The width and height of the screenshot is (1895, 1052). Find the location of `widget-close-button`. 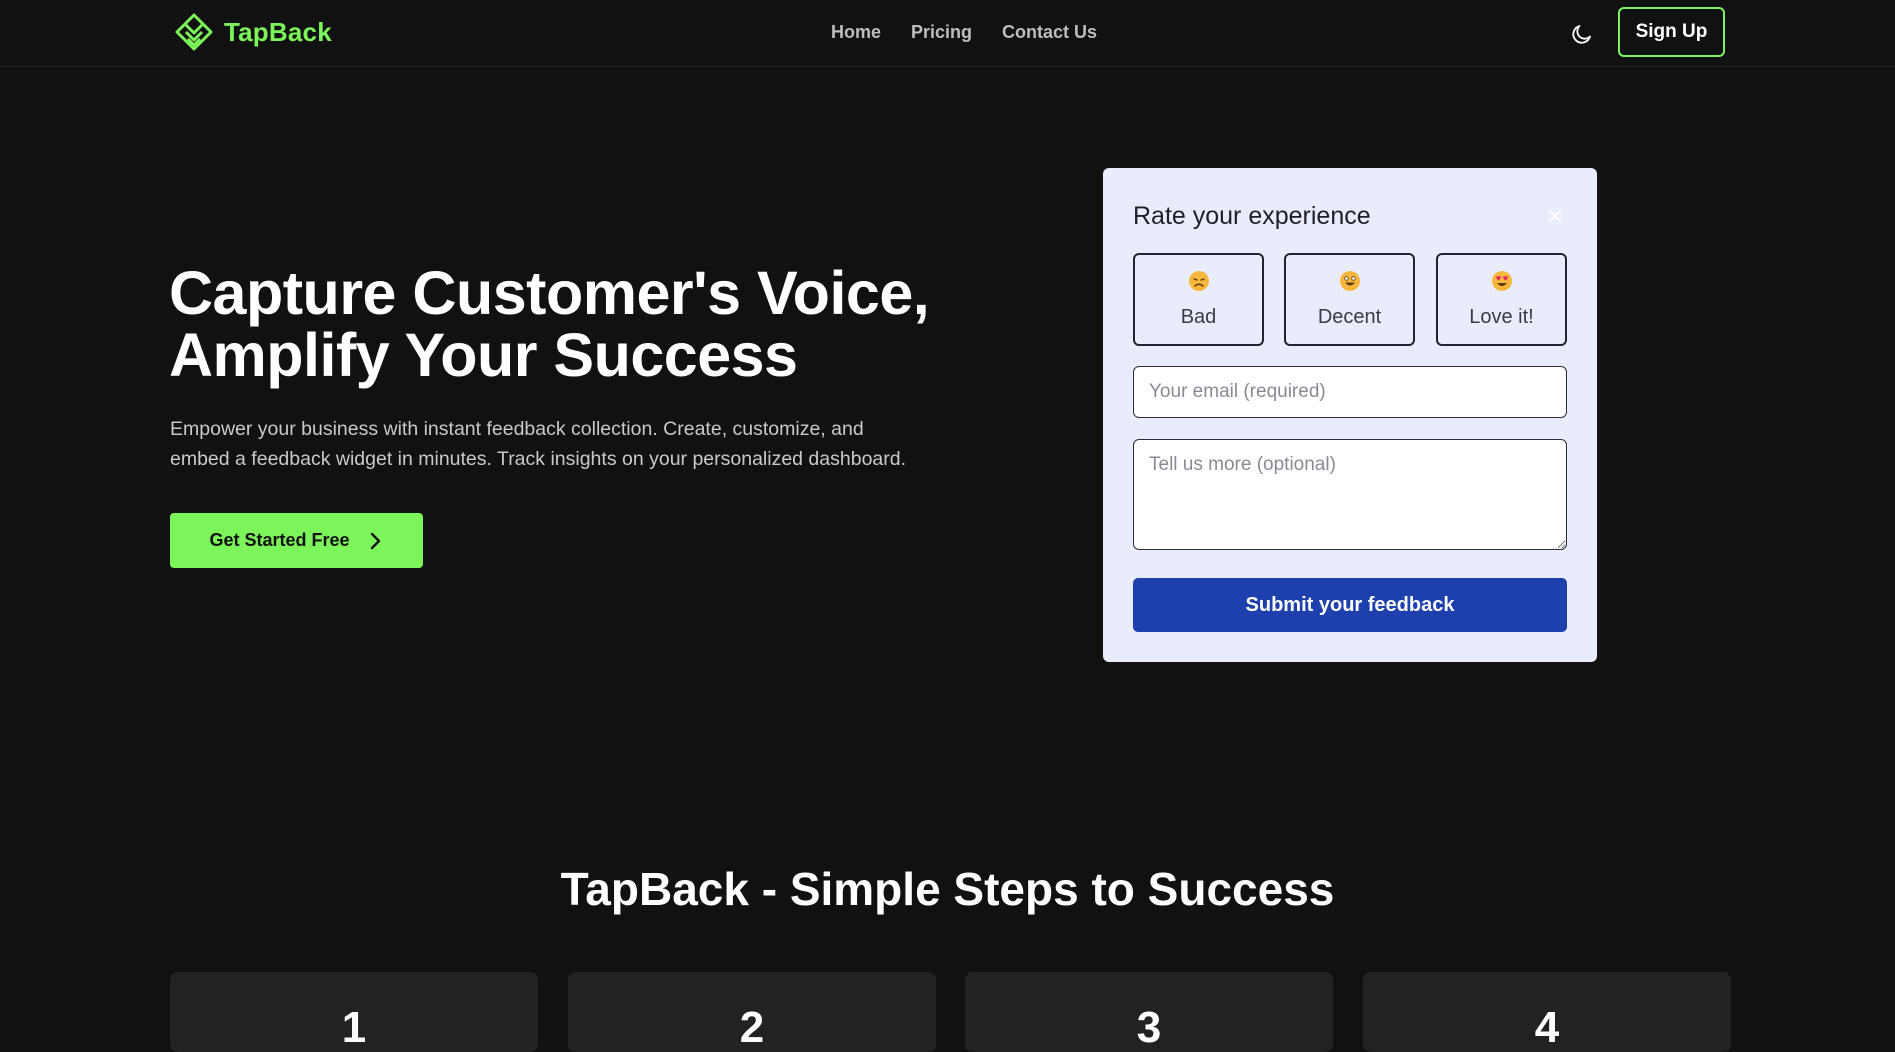

widget-close-button is located at coordinates (1555, 216).